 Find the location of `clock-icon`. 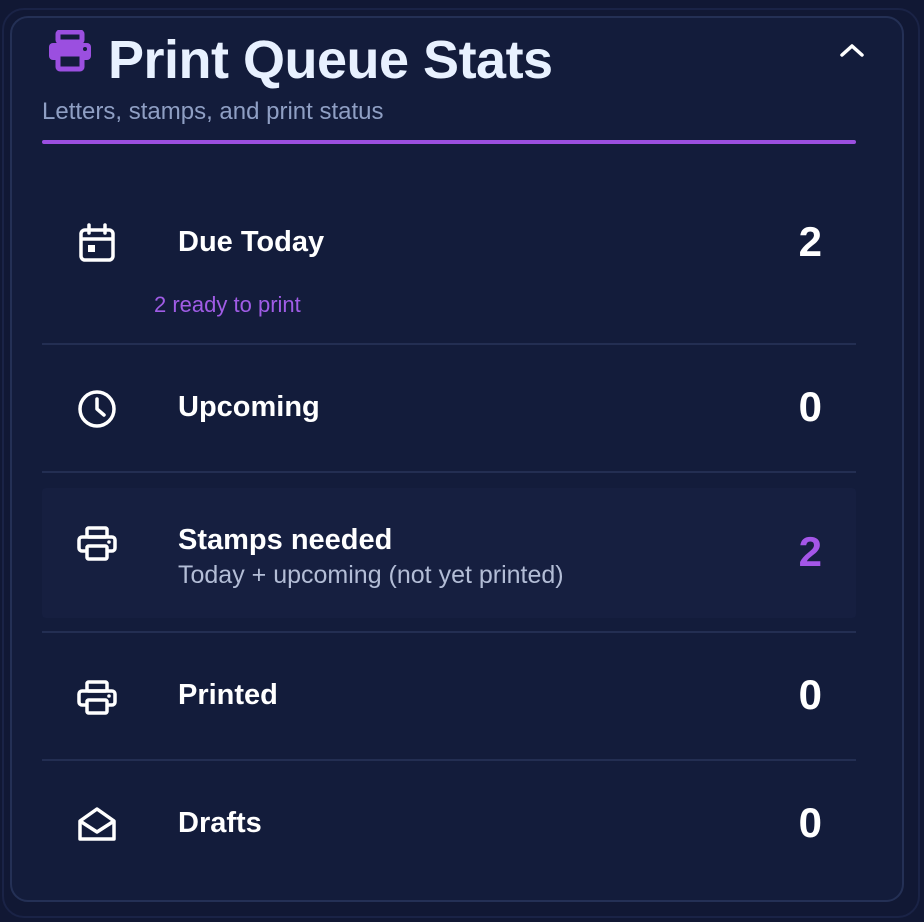

clock-icon is located at coordinates (97, 409).